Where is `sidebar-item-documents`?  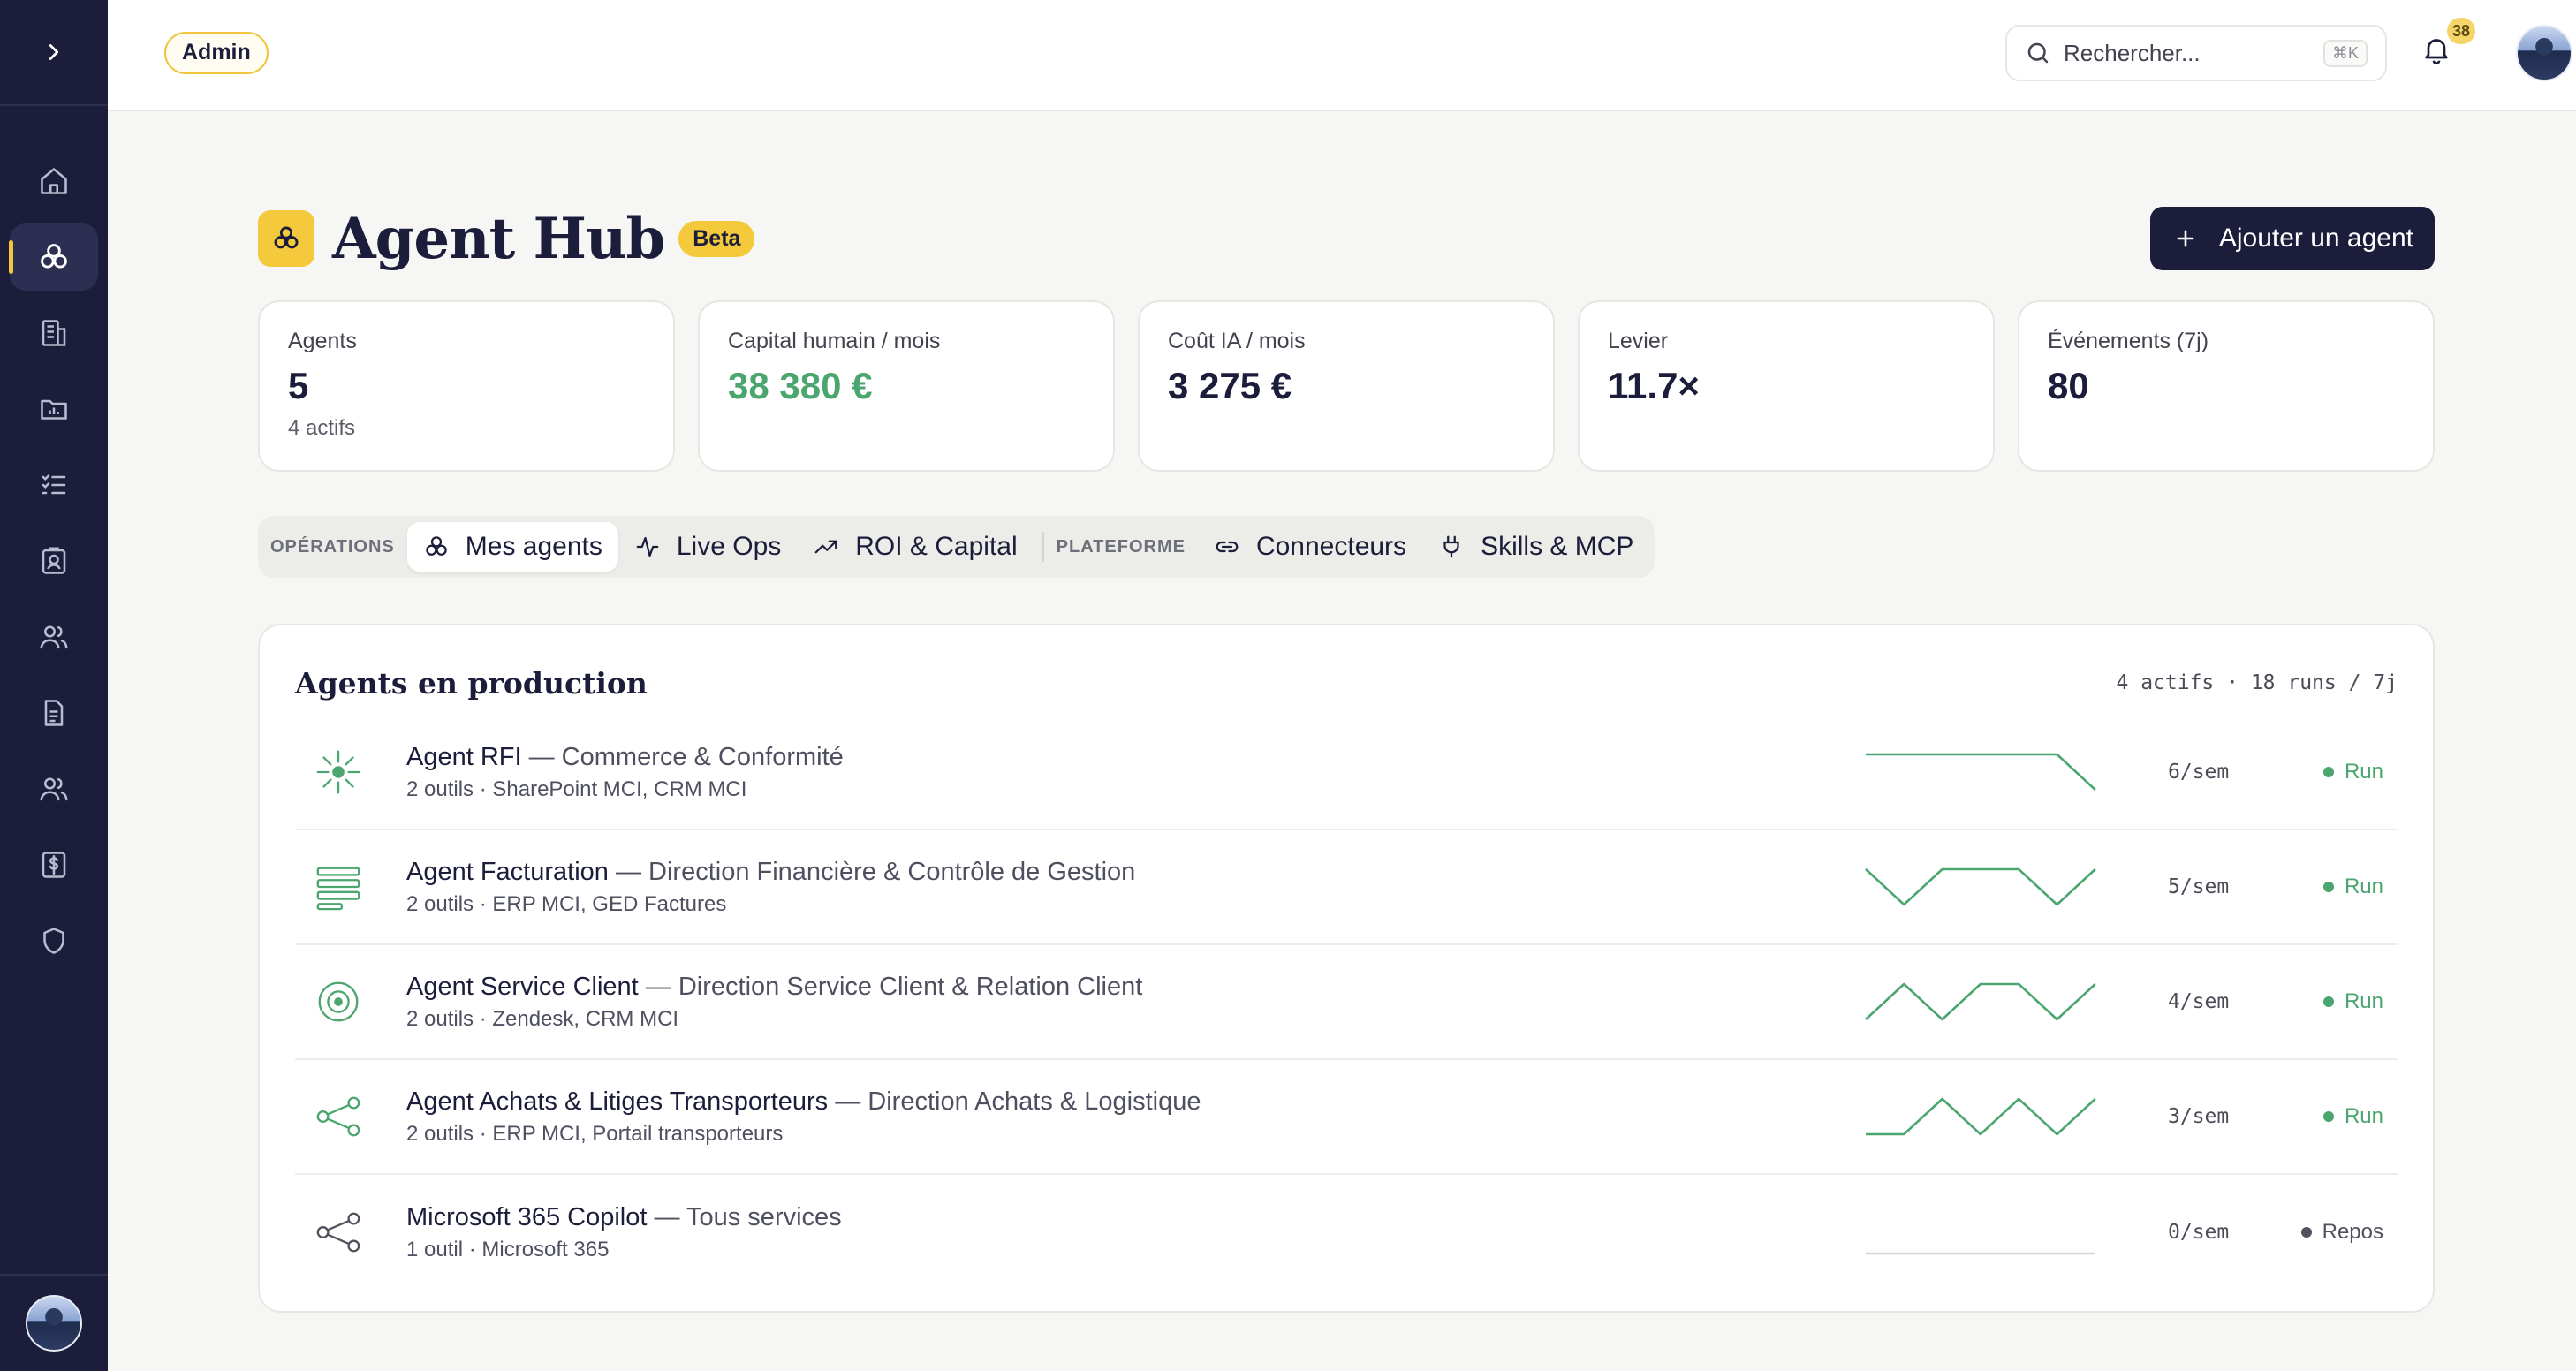
sidebar-item-documents is located at coordinates (54, 713).